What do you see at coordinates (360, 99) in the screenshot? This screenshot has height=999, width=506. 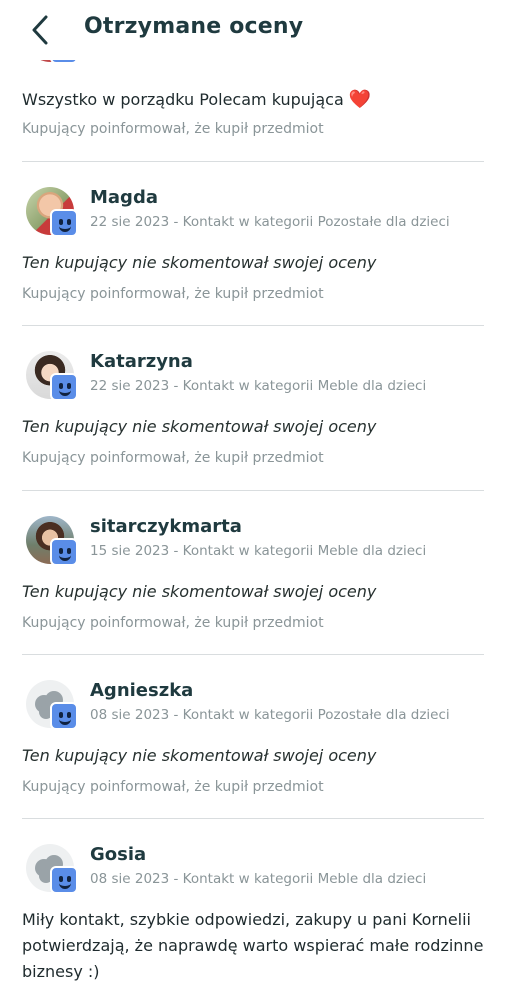 I see `heart-icon: ❤️` at bounding box center [360, 99].